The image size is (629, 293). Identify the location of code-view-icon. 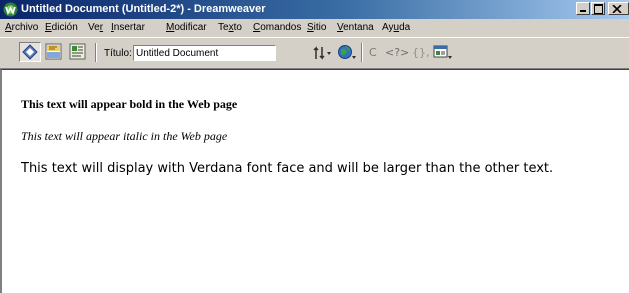
(30, 52).